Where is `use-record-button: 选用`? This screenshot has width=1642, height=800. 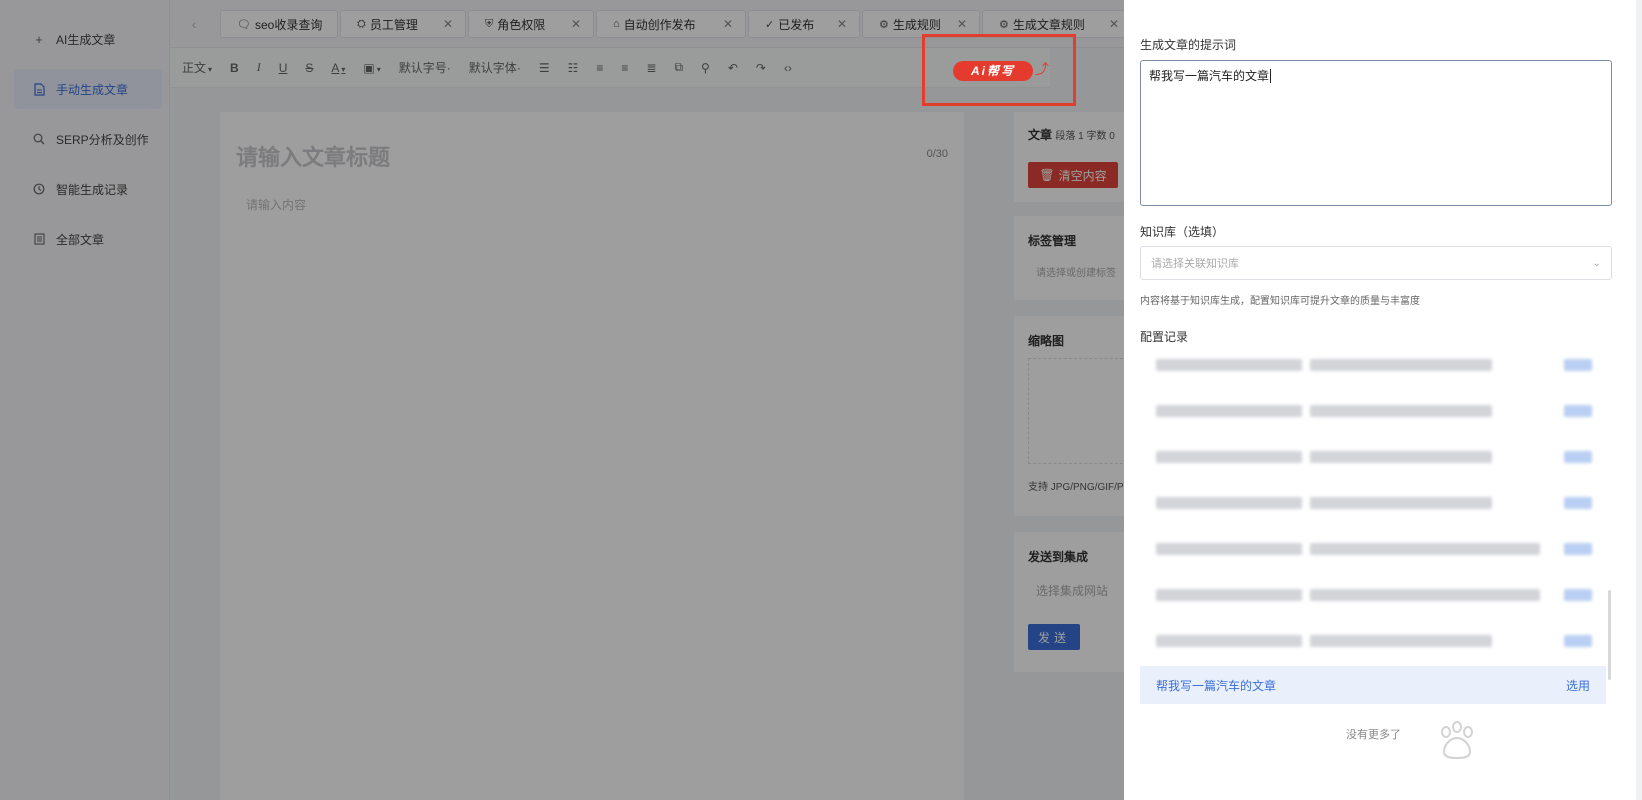
use-record-button: 选用 is located at coordinates (1578, 685).